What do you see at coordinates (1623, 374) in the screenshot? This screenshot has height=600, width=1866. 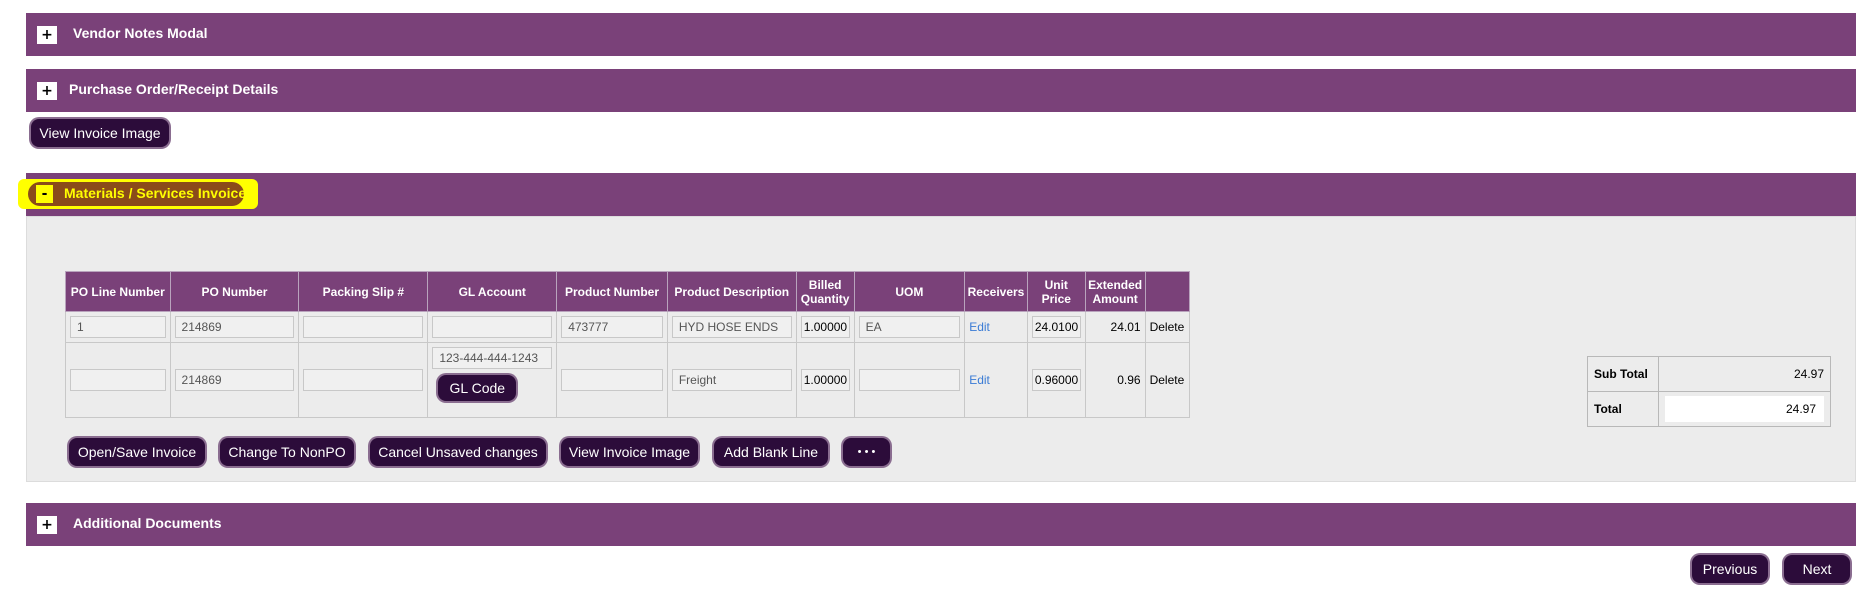 I see `sub-total-label: Sub Total` at bounding box center [1623, 374].